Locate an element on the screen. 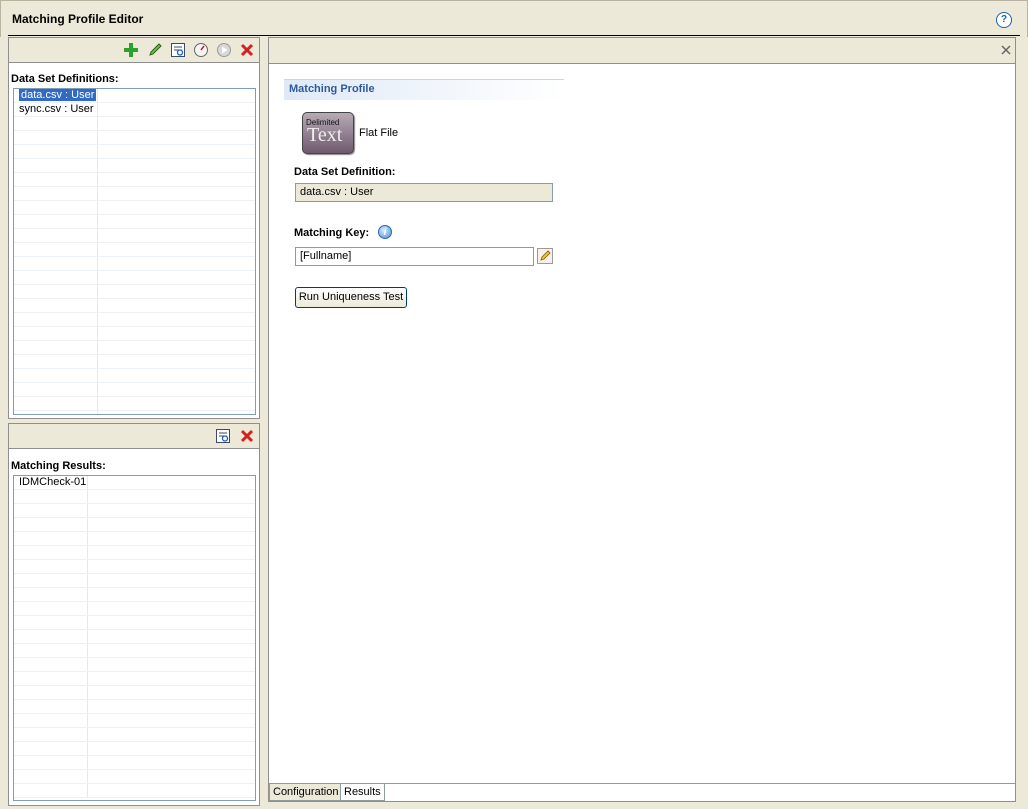 This screenshot has width=1028, height=809. table-cell-text: IDMCheck-01 is located at coordinates (53, 482).